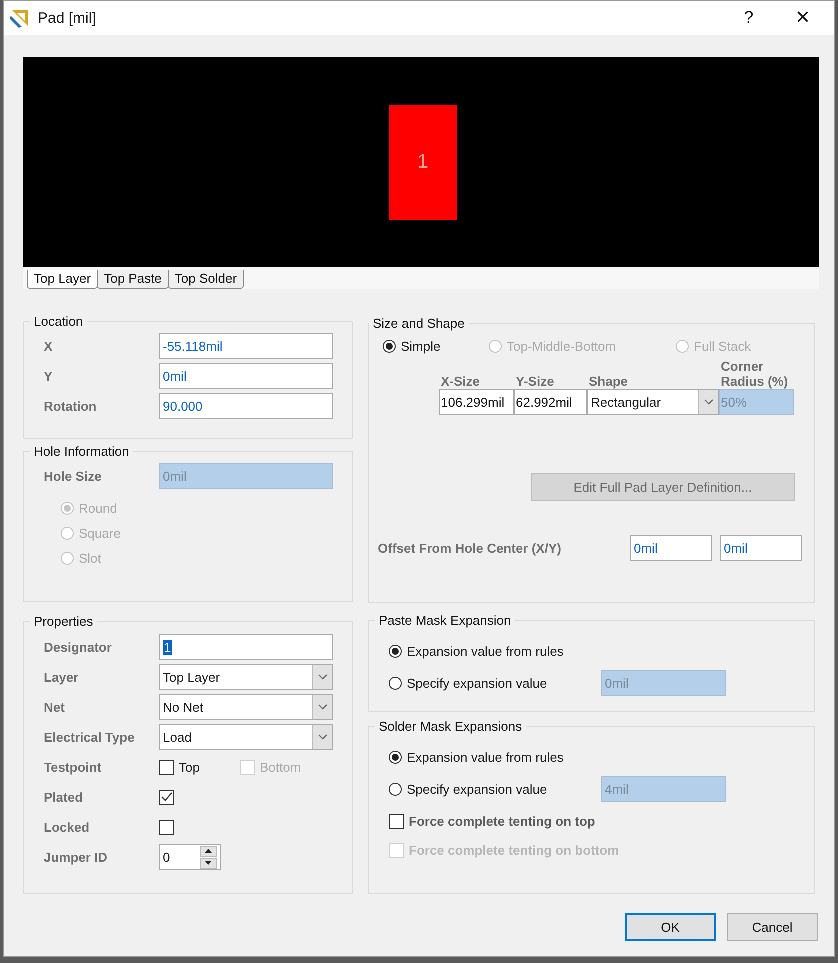 The image size is (838, 963). I want to click on checkbox-label: Bottom, so click(281, 767).